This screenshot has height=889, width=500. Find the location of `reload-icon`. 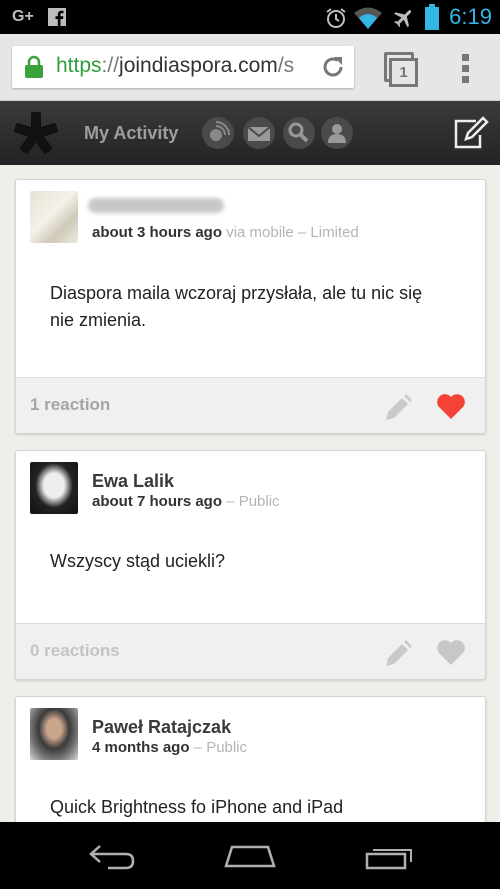

reload-icon is located at coordinates (333, 67).